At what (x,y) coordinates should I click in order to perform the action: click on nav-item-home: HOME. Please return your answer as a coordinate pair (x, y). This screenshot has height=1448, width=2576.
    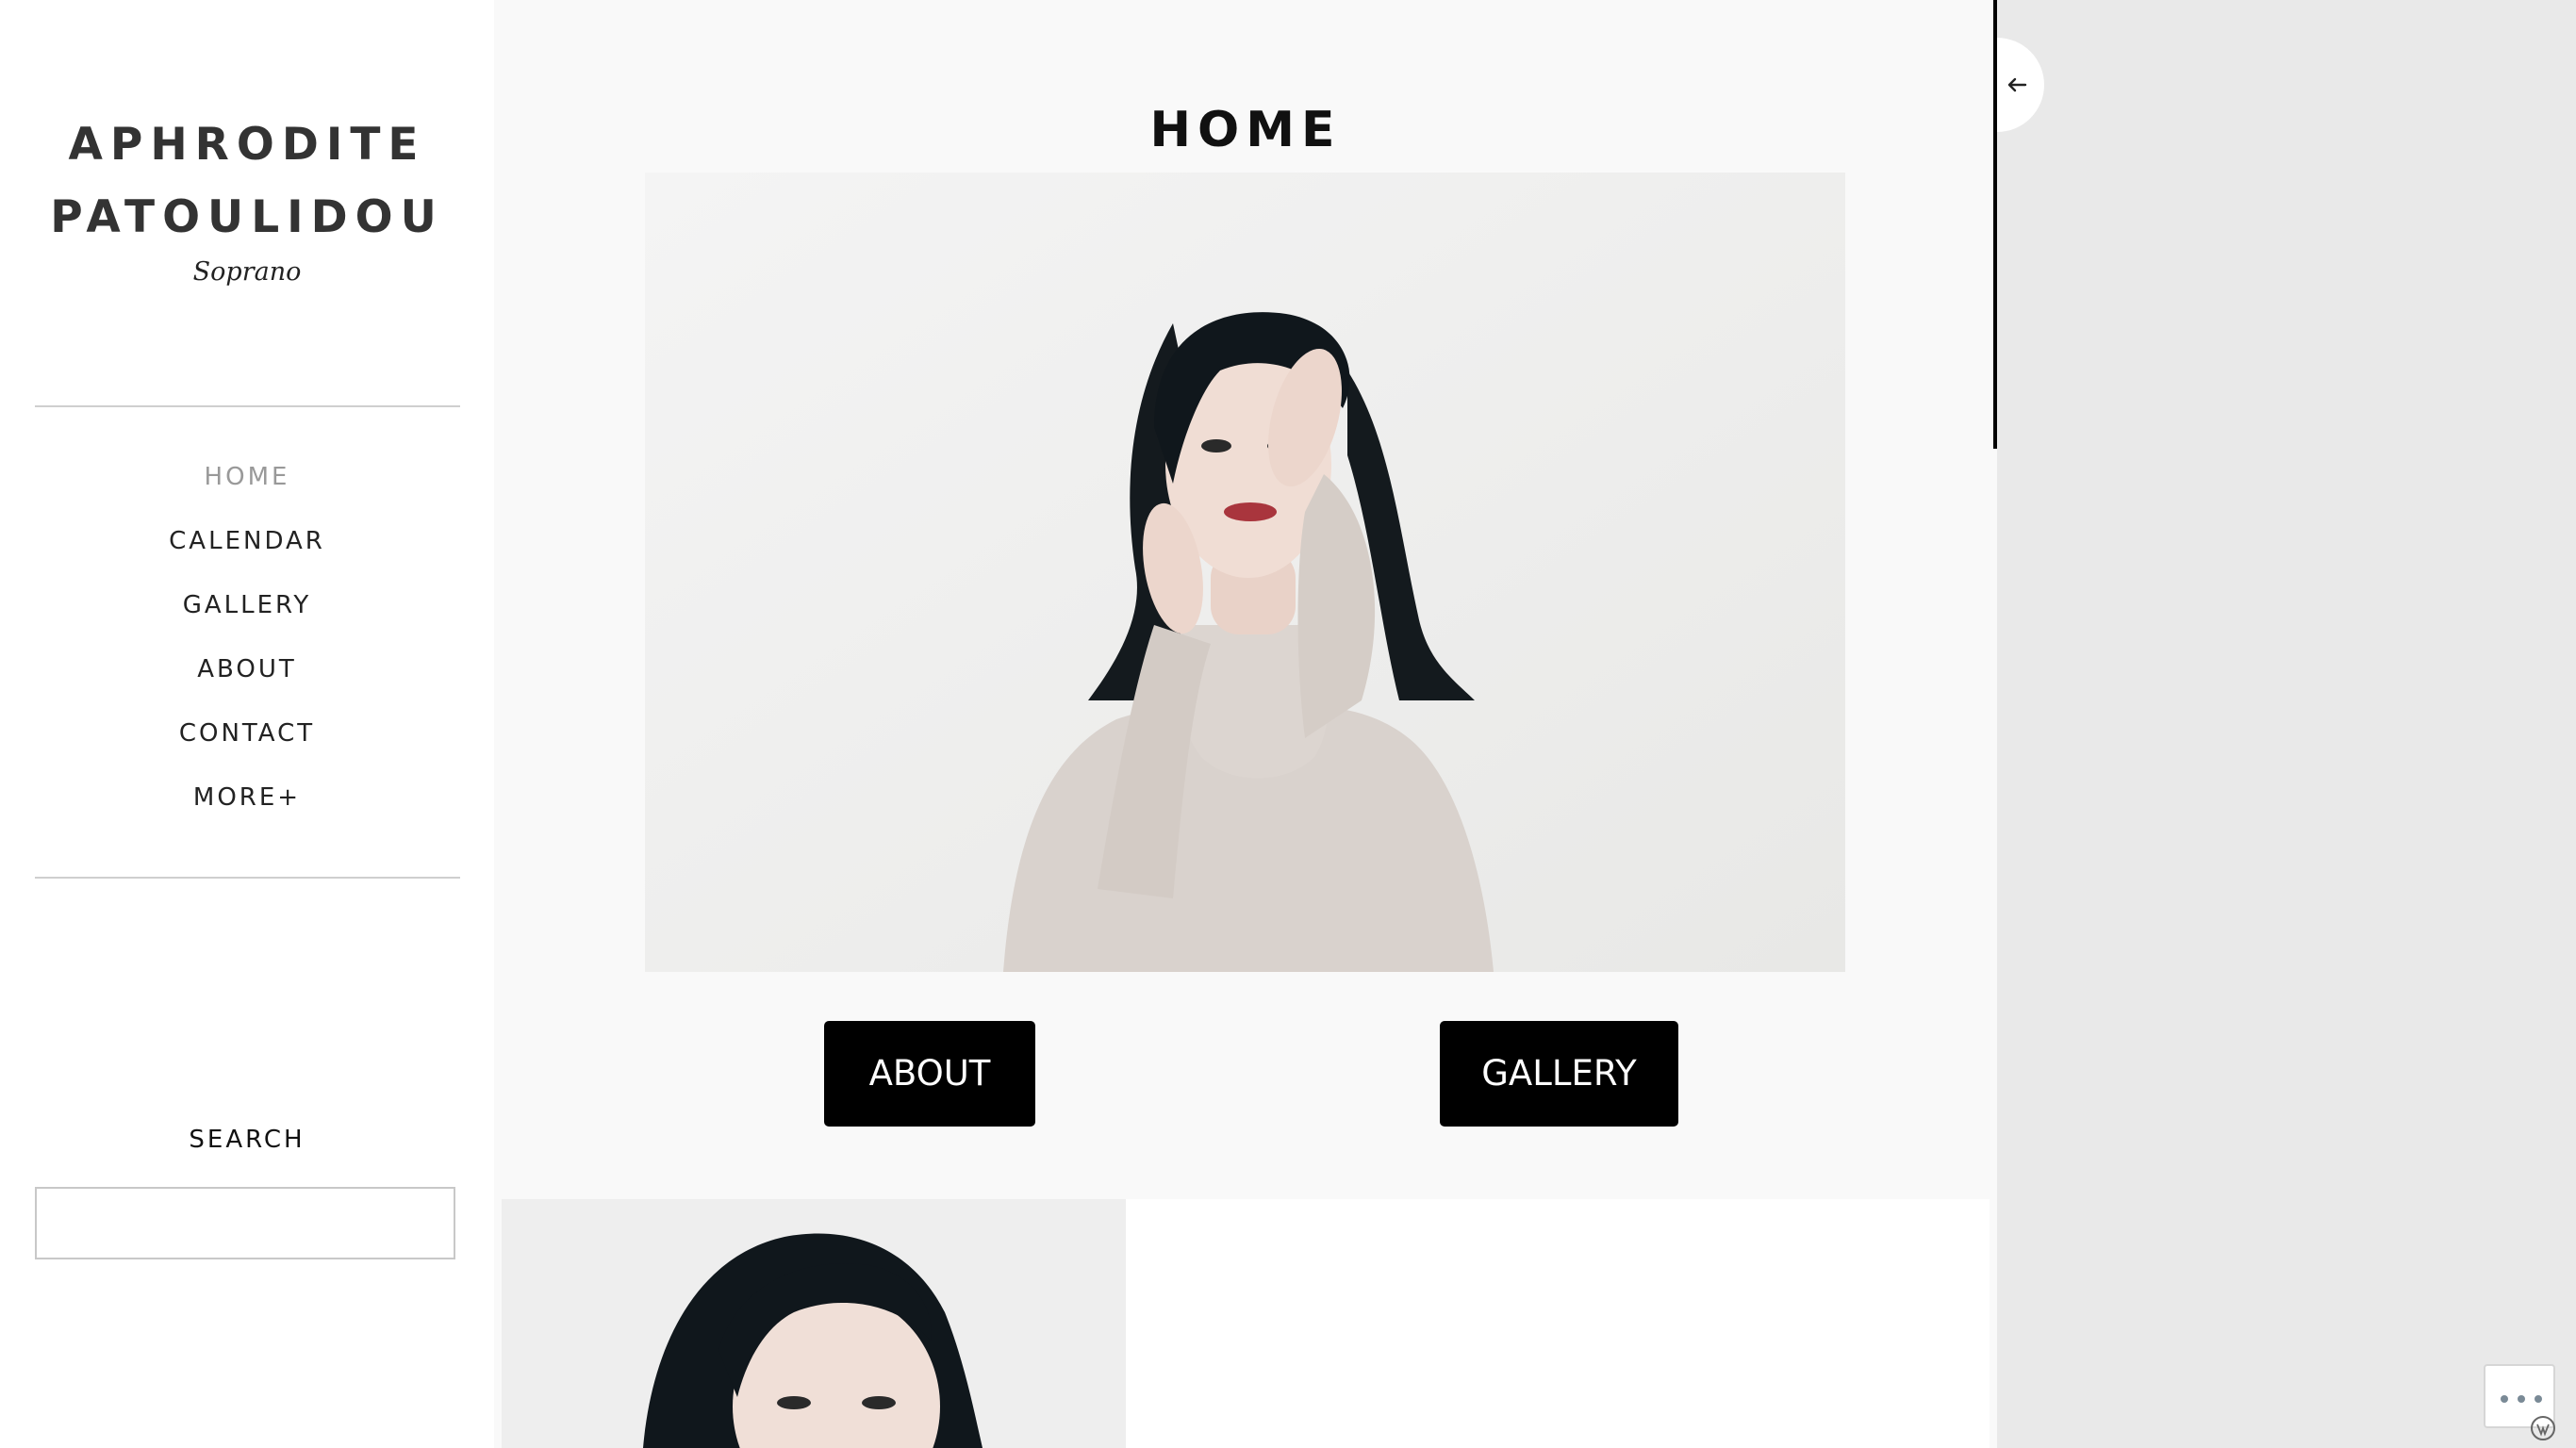
    Looking at the image, I should click on (247, 490).